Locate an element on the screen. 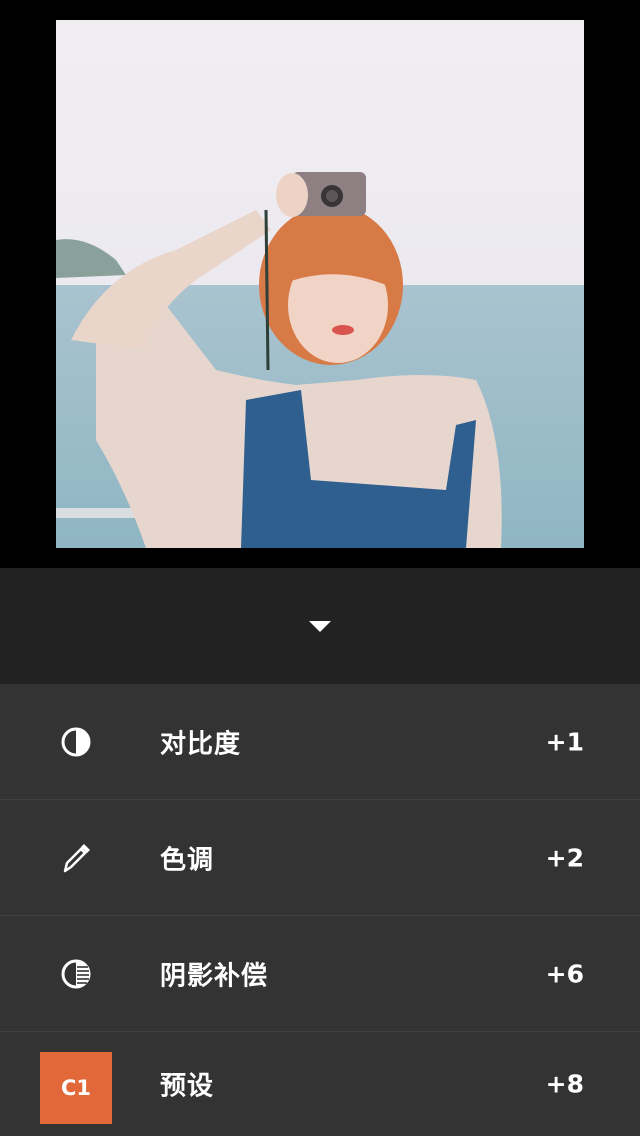 The image size is (640, 1136). adjustment-label: 阴影补偿 is located at coordinates (214, 976).